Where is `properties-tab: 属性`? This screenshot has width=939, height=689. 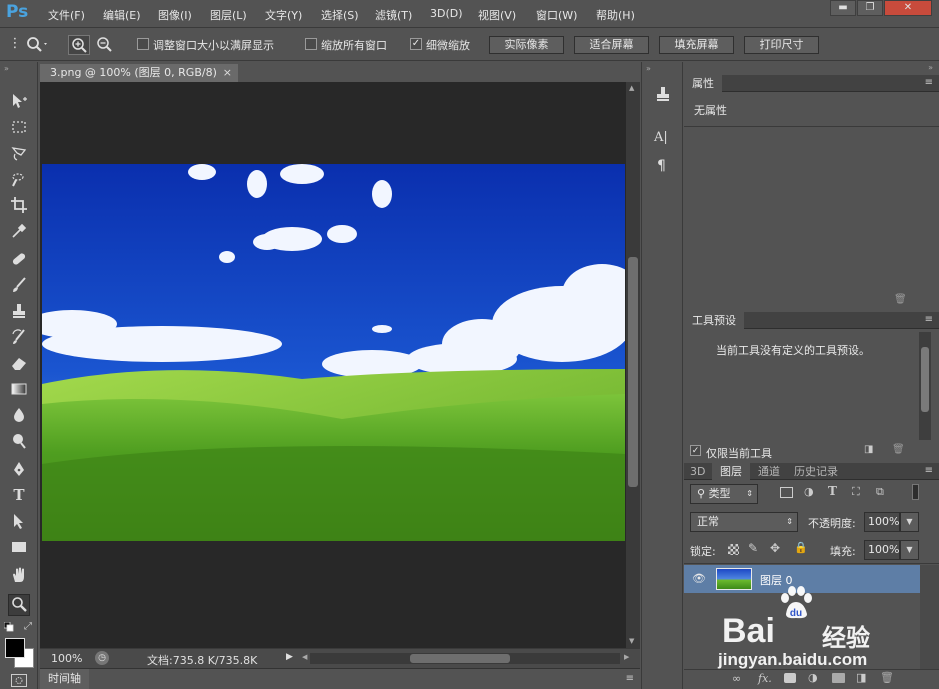
properties-tab: 属性 is located at coordinates (703, 83).